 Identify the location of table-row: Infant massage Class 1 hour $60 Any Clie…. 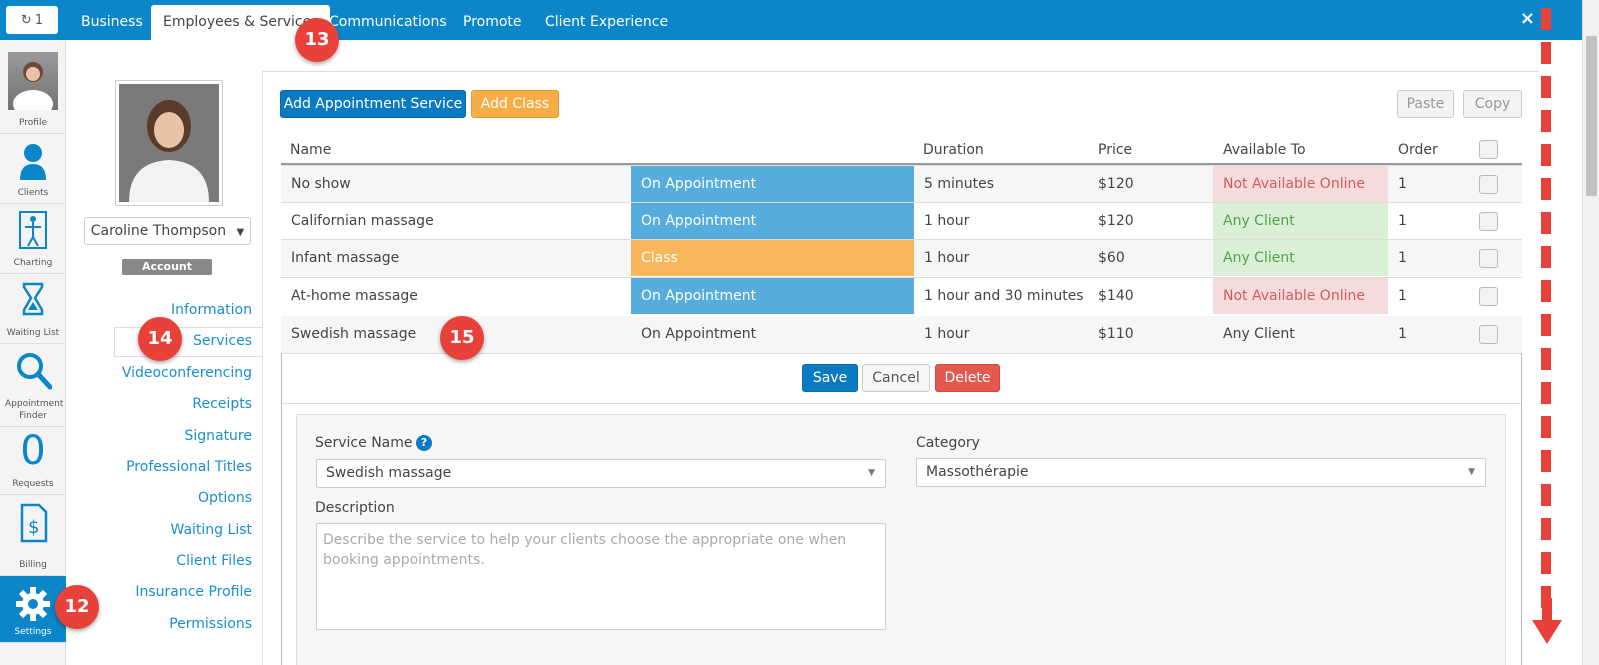
(901, 257).